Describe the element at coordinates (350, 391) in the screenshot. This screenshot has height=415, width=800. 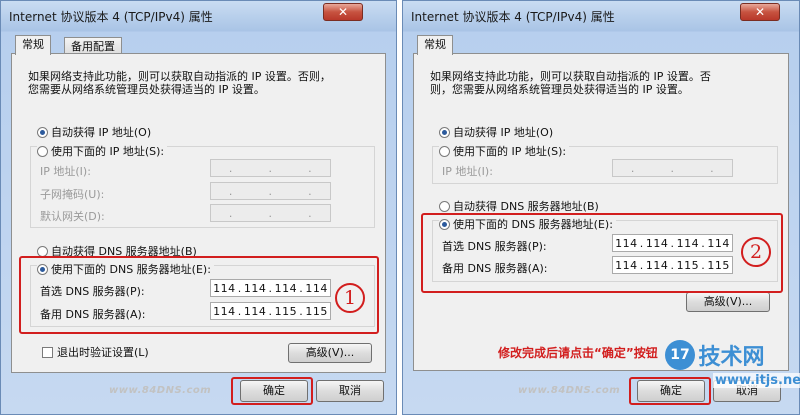
I see `cancel-button: 取消` at that location.